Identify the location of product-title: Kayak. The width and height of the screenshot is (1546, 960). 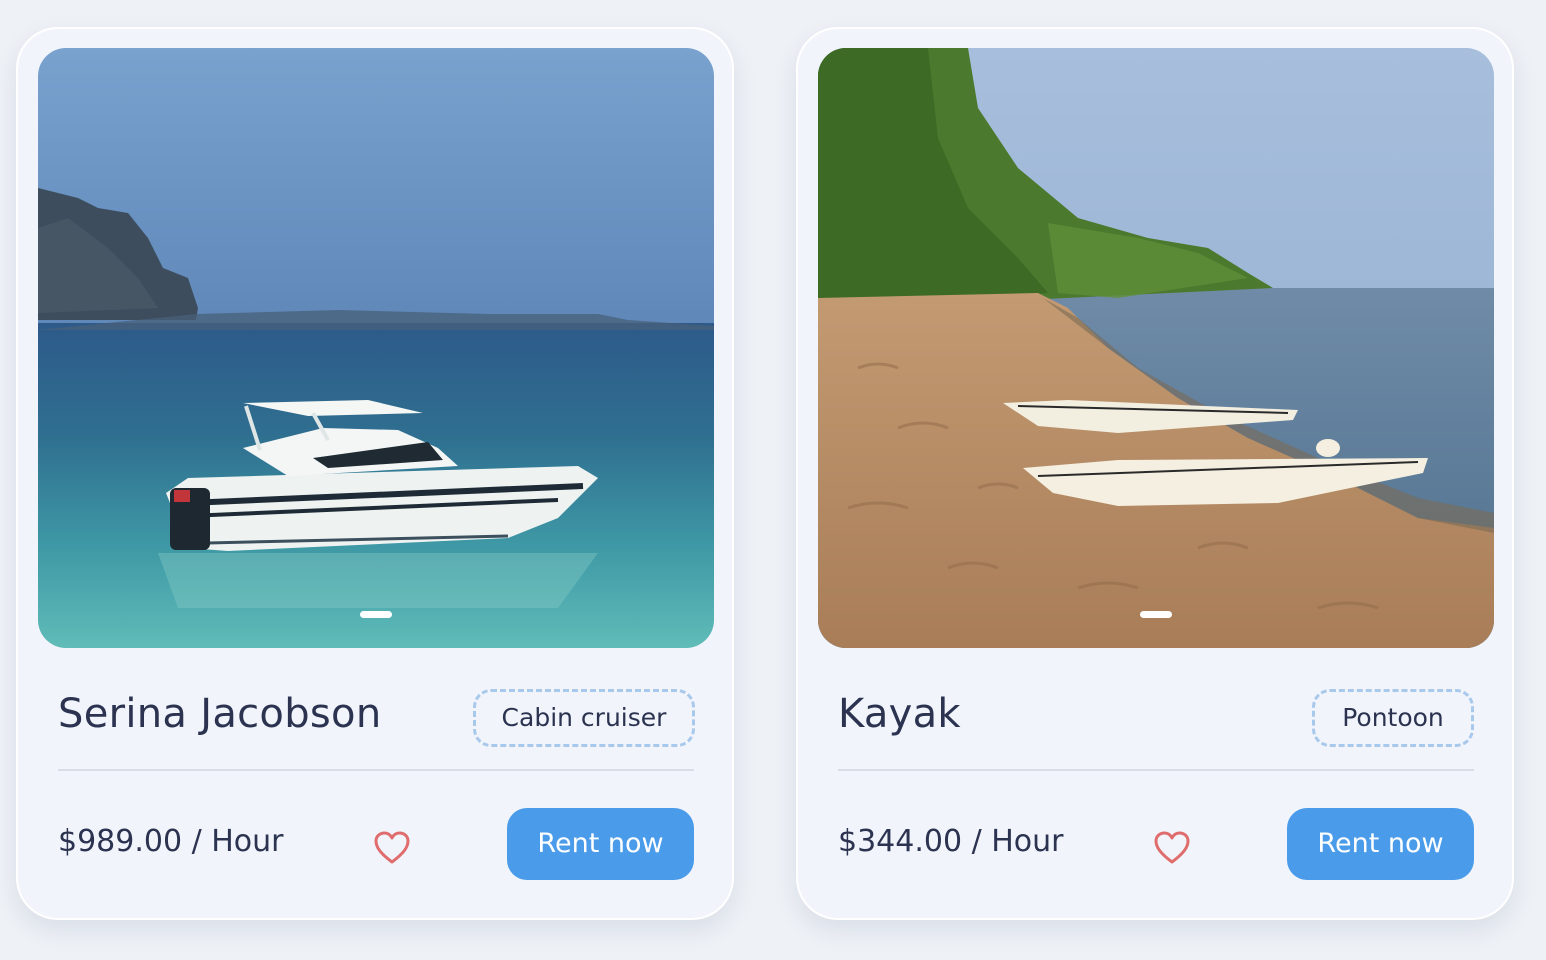
(899, 714).